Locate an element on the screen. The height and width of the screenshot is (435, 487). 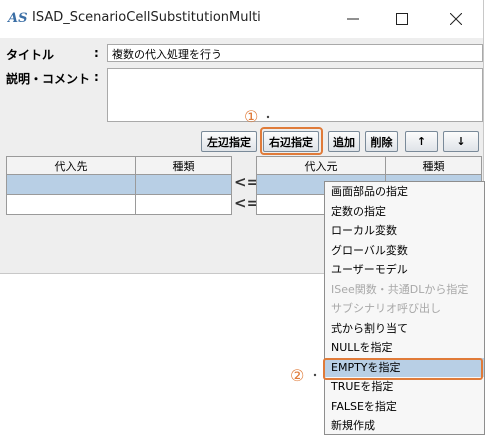
right-col-type-header: 種類 is located at coordinates (433, 165).